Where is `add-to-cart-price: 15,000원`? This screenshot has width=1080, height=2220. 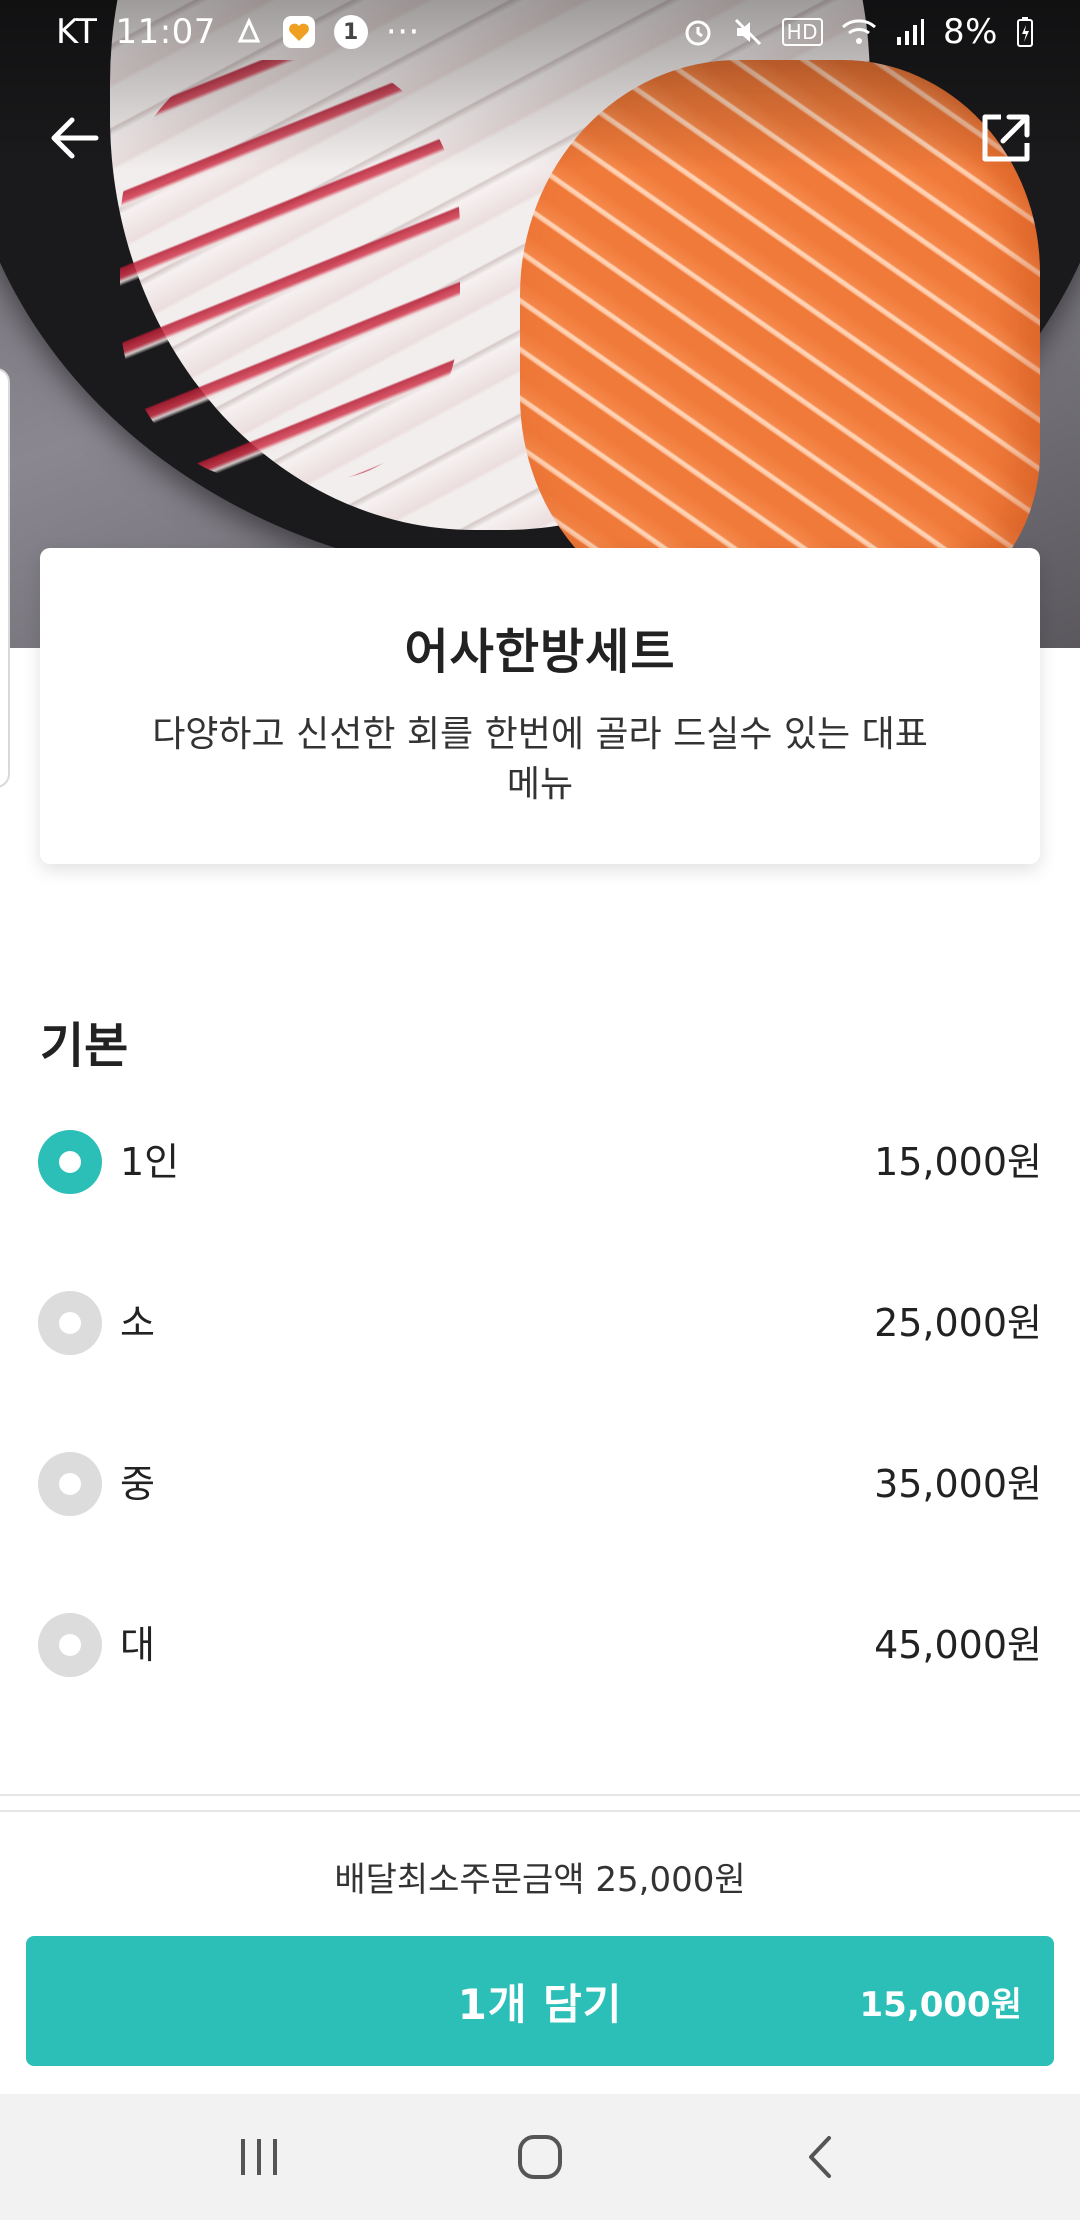 add-to-cart-price: 15,000원 is located at coordinates (940, 2004).